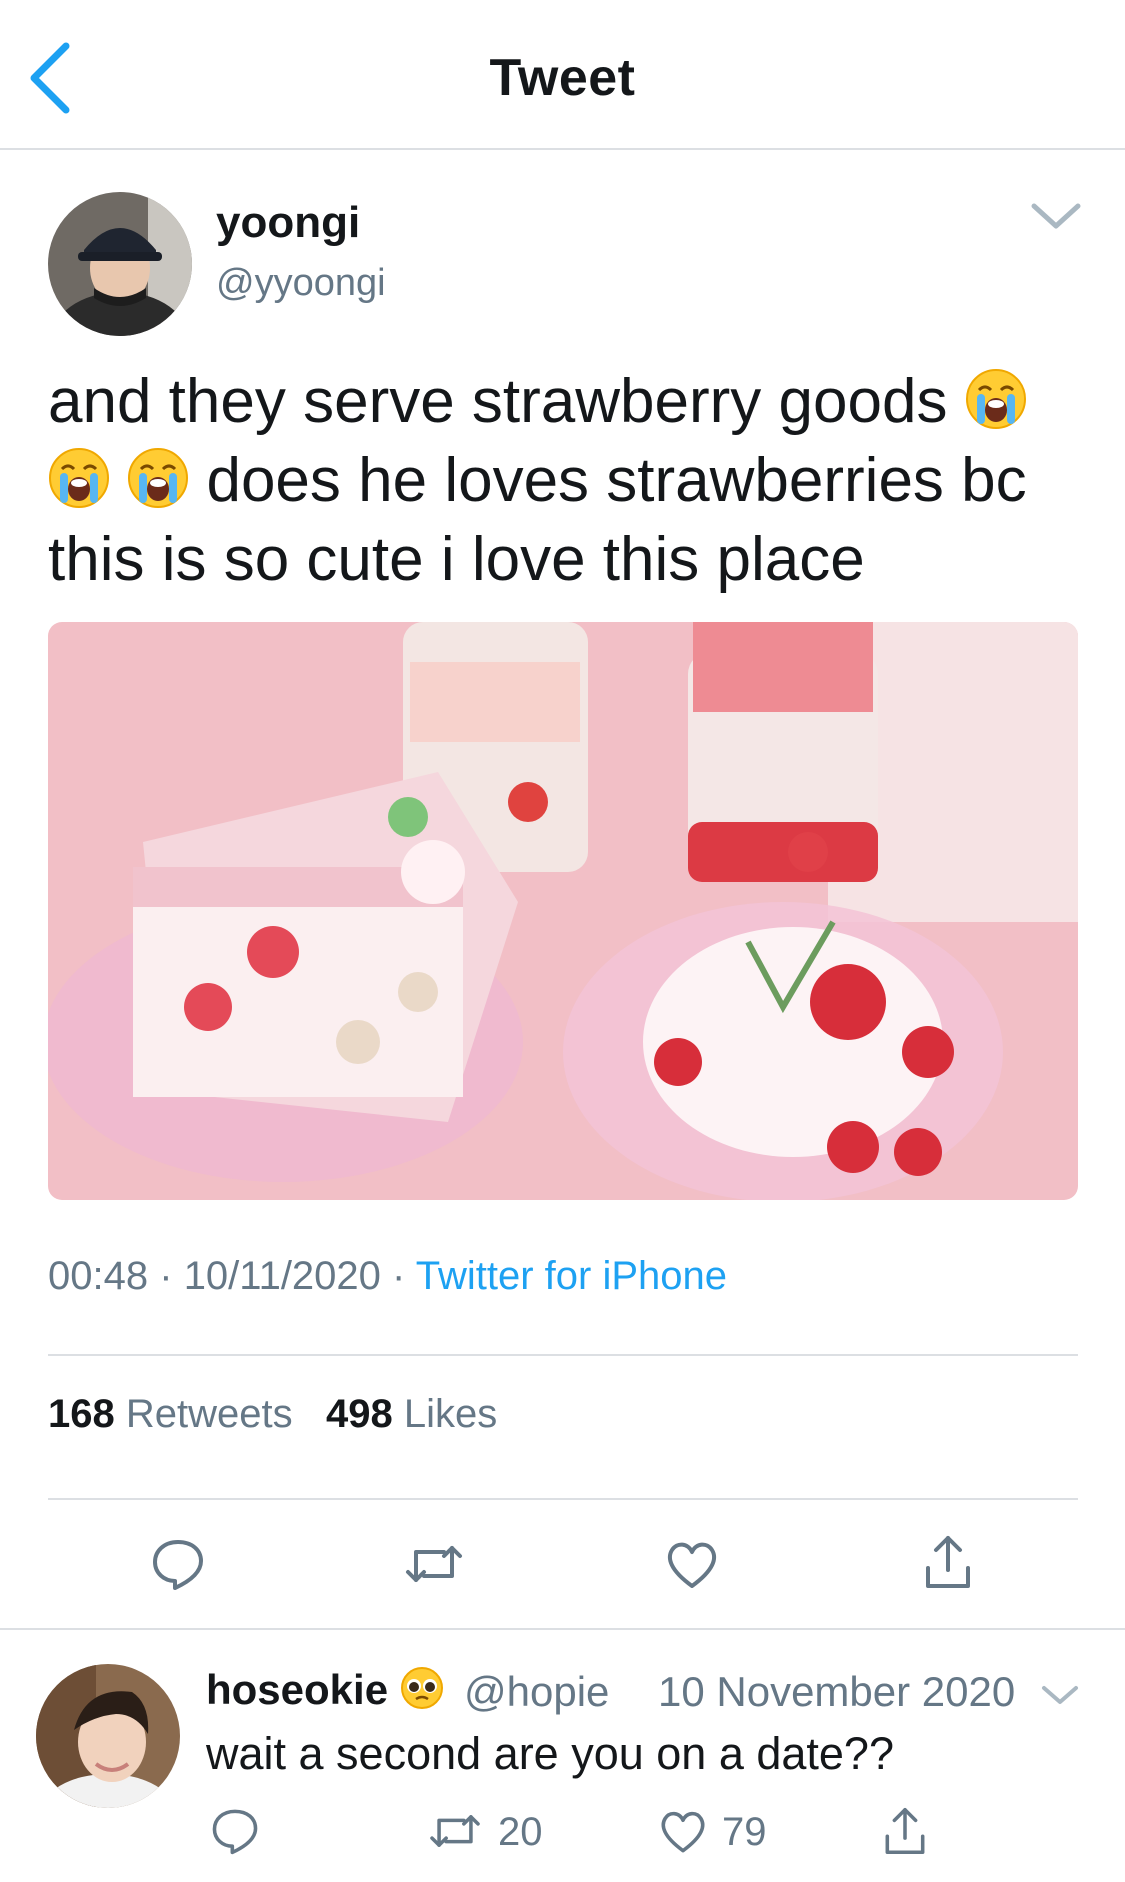  Describe the element at coordinates (209, 1414) in the screenshot. I see `retweets-label: Retweets` at that location.